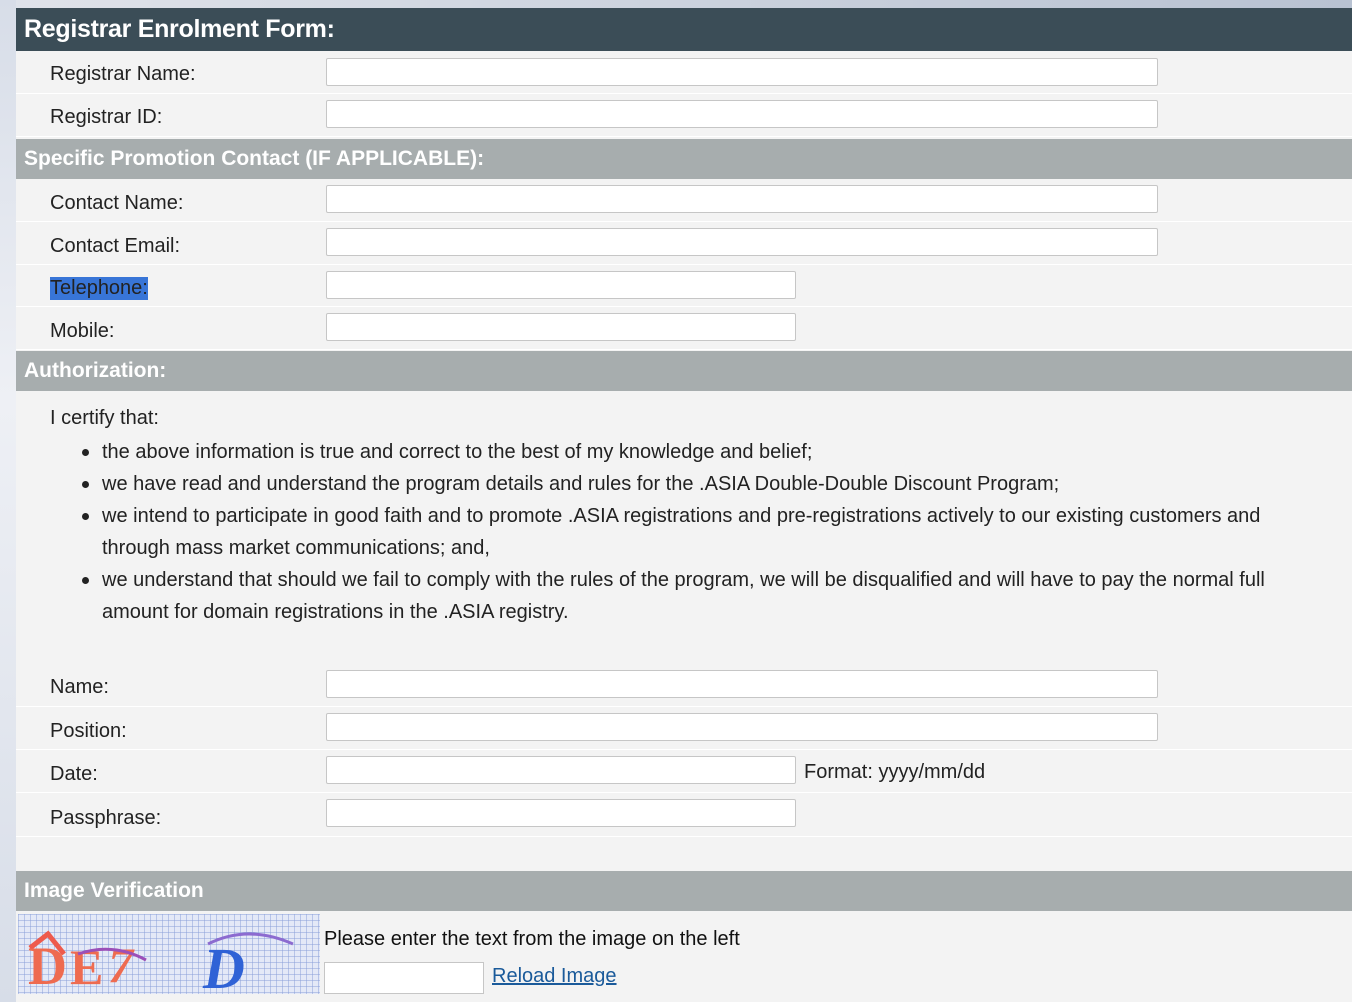 The image size is (1352, 1002). I want to click on svg-text: E, so click(86, 966).